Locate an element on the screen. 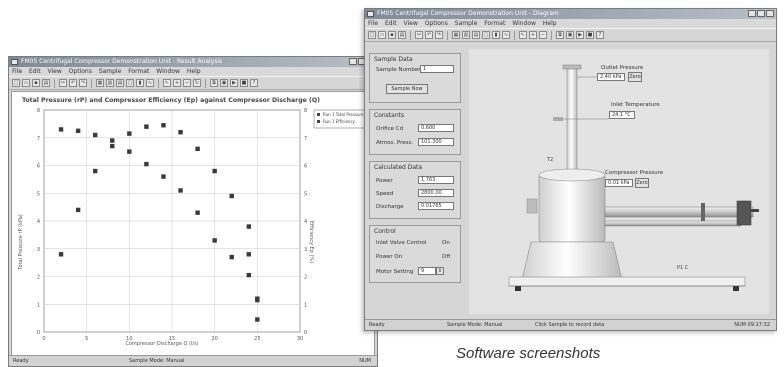  discharge-field: 0.01765 is located at coordinates (436, 206).